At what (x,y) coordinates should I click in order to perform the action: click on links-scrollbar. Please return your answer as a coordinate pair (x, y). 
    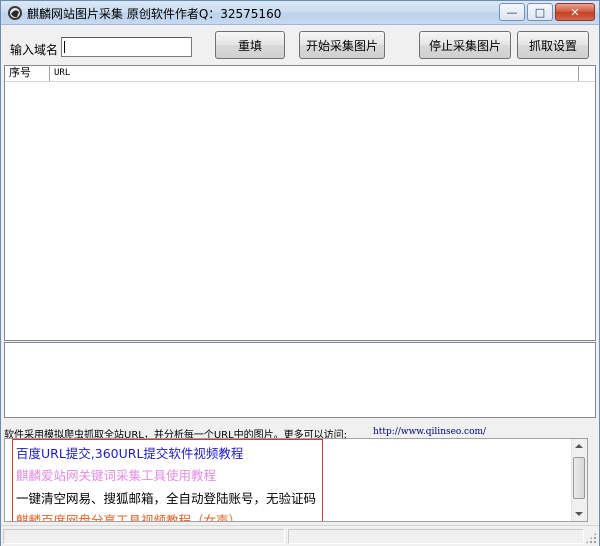
    Looking at the image, I should click on (579, 480).